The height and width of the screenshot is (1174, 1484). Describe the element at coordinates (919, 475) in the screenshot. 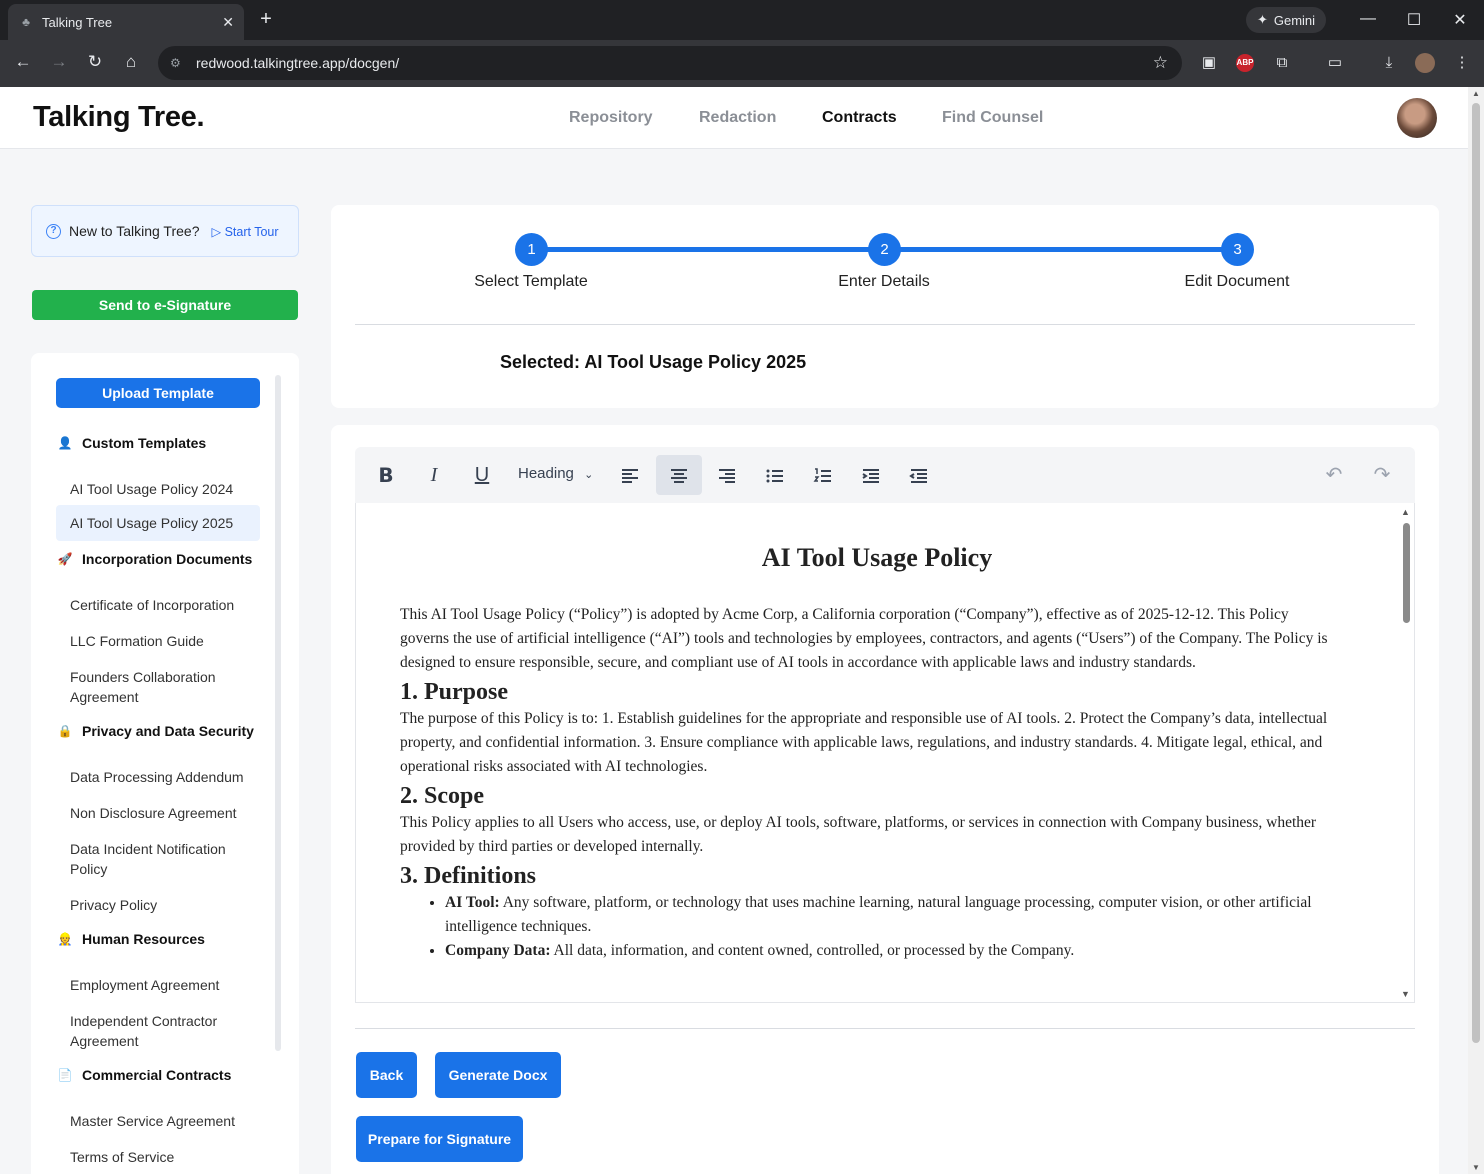

I see `outdent-icon` at that location.